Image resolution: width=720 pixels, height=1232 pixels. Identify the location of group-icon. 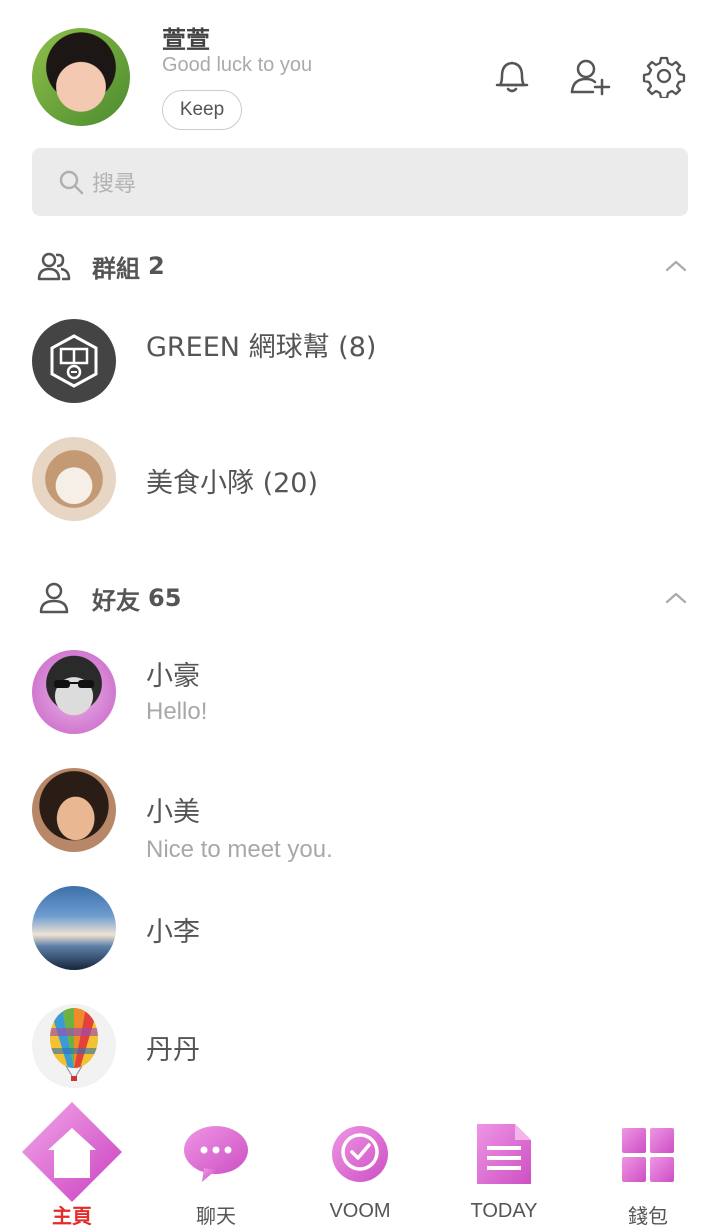
(54, 266).